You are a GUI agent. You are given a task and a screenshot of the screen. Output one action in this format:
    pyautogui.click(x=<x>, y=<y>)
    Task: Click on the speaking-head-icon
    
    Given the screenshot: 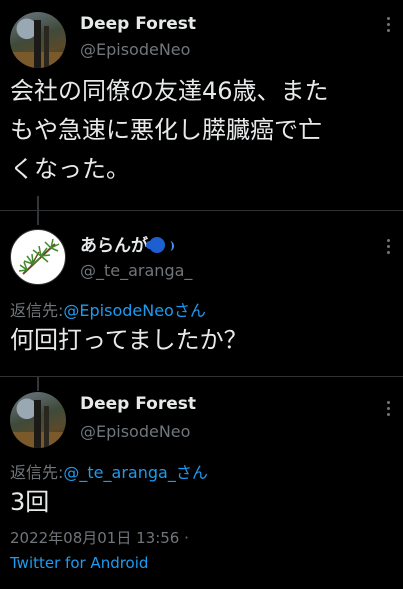 What is the action you would take?
    pyautogui.click(x=155, y=245)
    